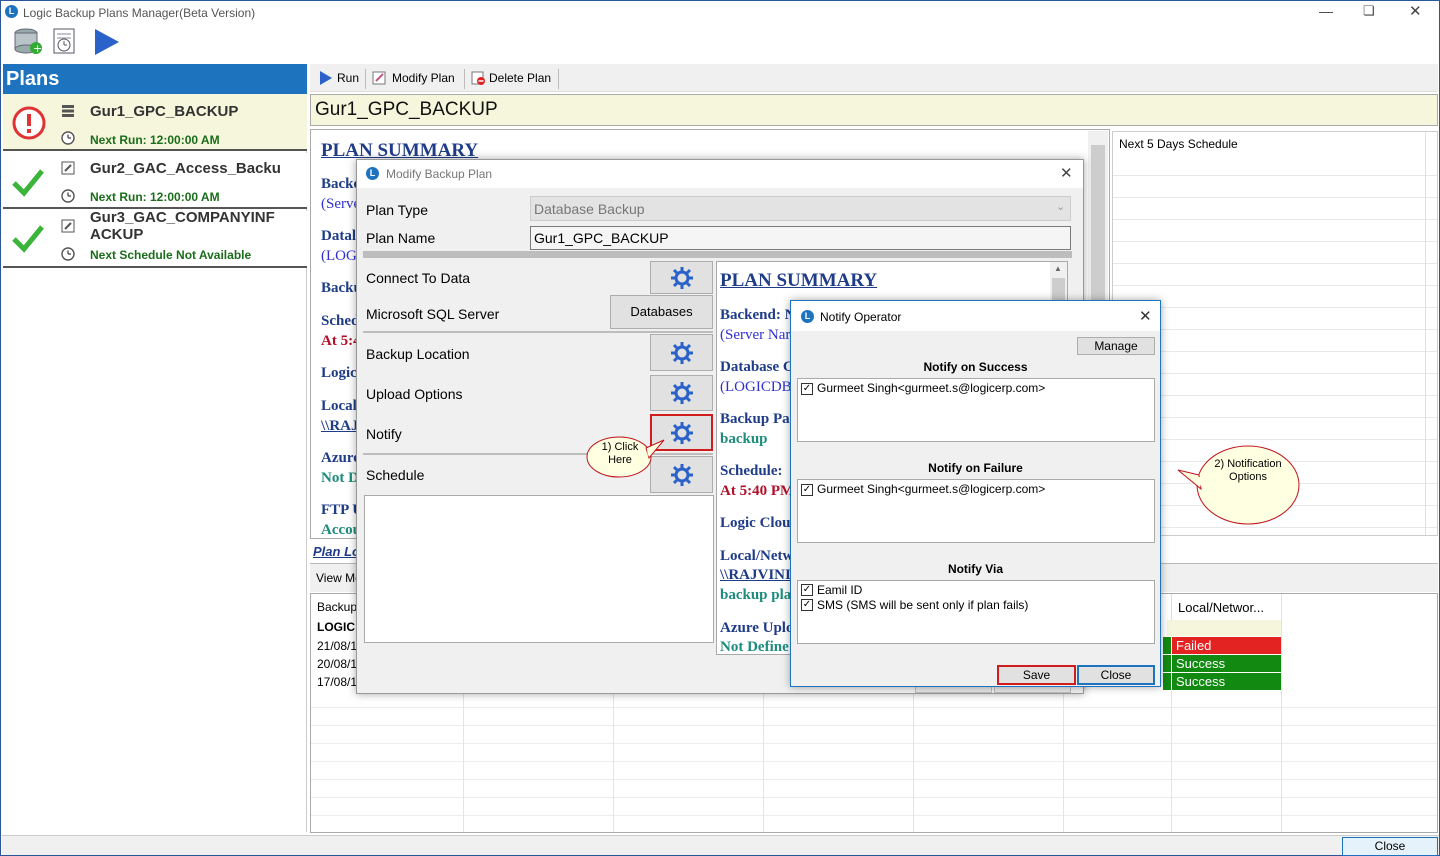  I want to click on log-date: 21/08/1, so click(337, 646).